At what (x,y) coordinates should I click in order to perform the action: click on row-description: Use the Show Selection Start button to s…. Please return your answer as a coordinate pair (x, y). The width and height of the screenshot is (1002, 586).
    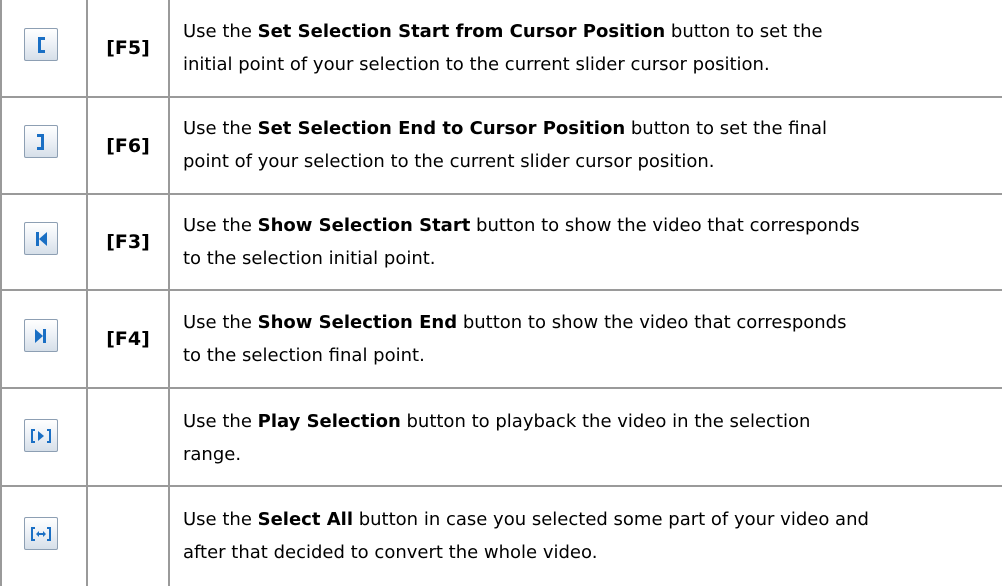
    Looking at the image, I should click on (521, 242).